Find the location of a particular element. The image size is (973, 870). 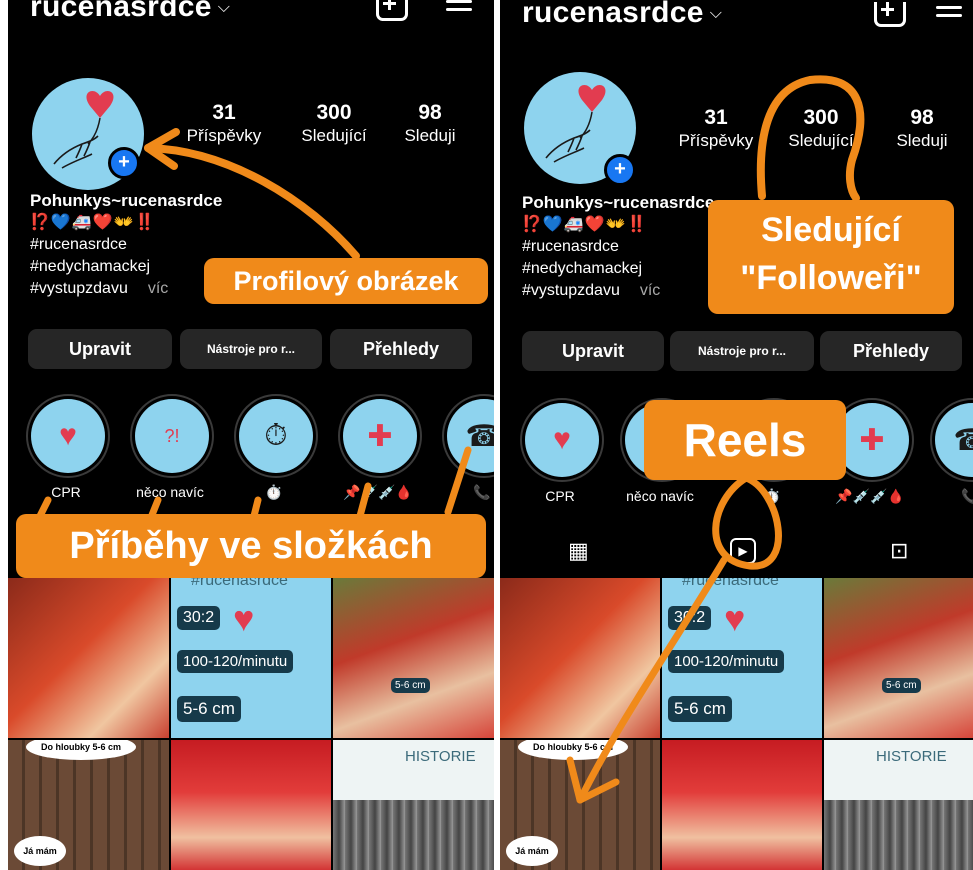

annotation-followers: Sledující "Followeři" is located at coordinates (831, 257).